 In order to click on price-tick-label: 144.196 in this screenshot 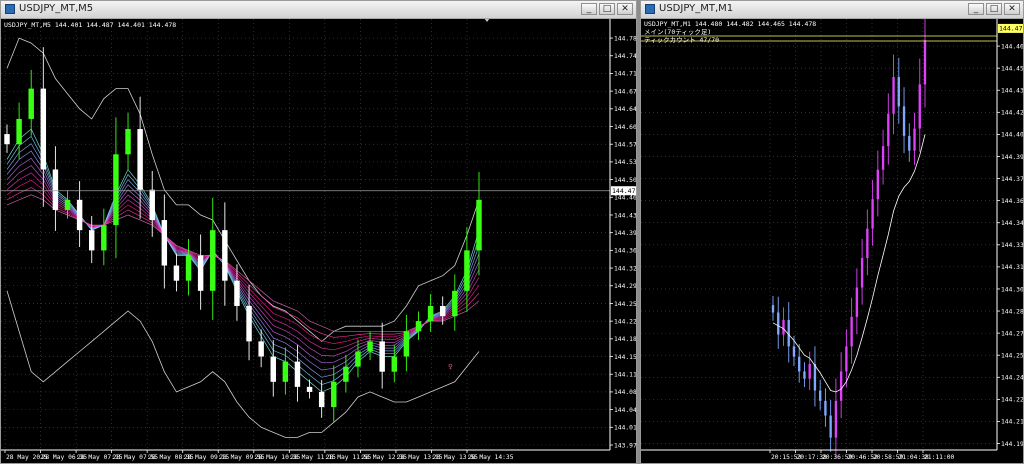, I will do `click(1012, 444)`.